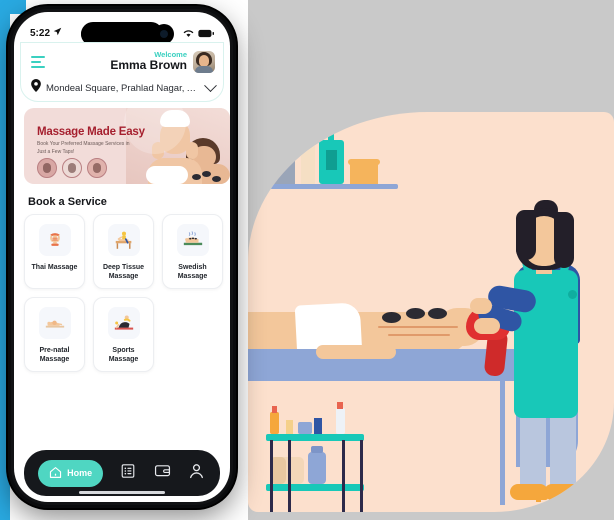 This screenshot has width=614, height=520. Describe the element at coordinates (526, 235) in the screenshot. I see `therapist-hair-front` at that location.